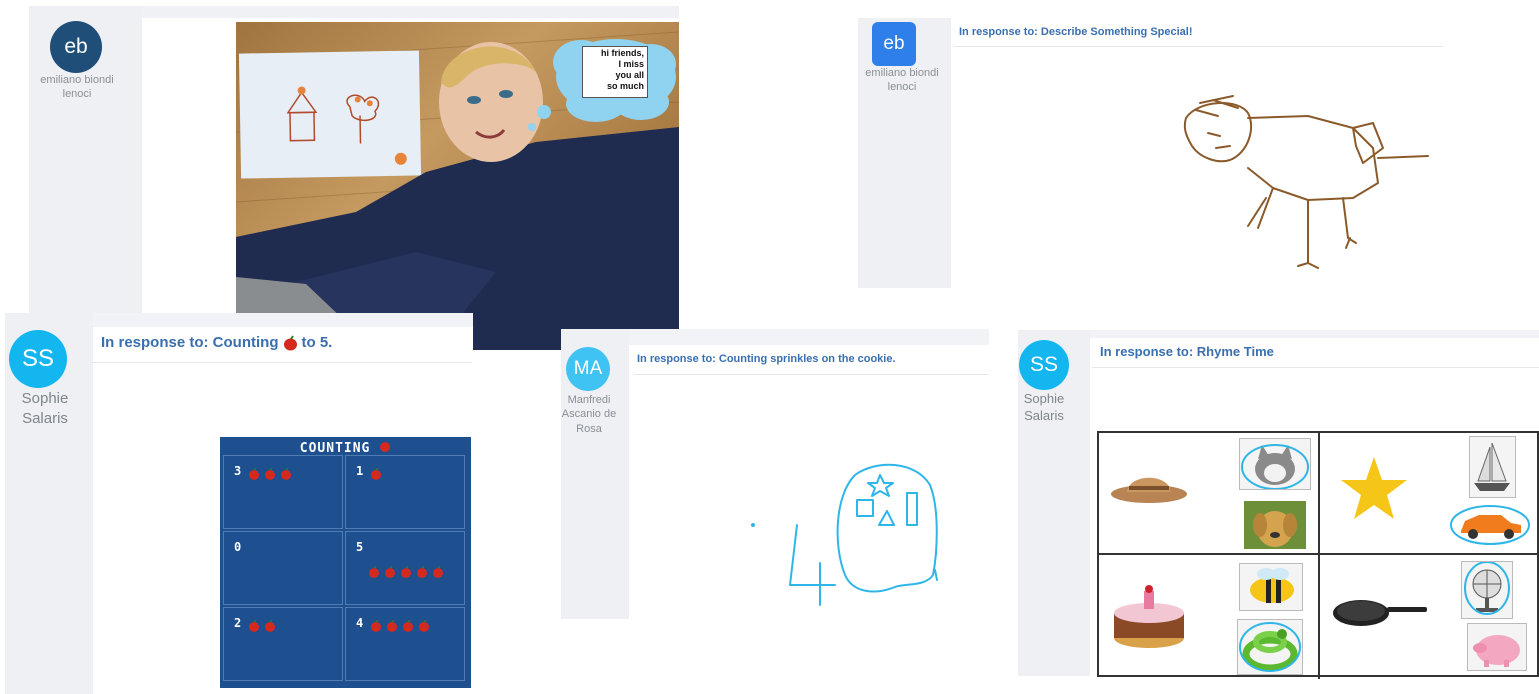 The image size is (1539, 694). Describe the element at coordinates (631, 64) in the screenshot. I see `bubble-line: I miss` at that location.